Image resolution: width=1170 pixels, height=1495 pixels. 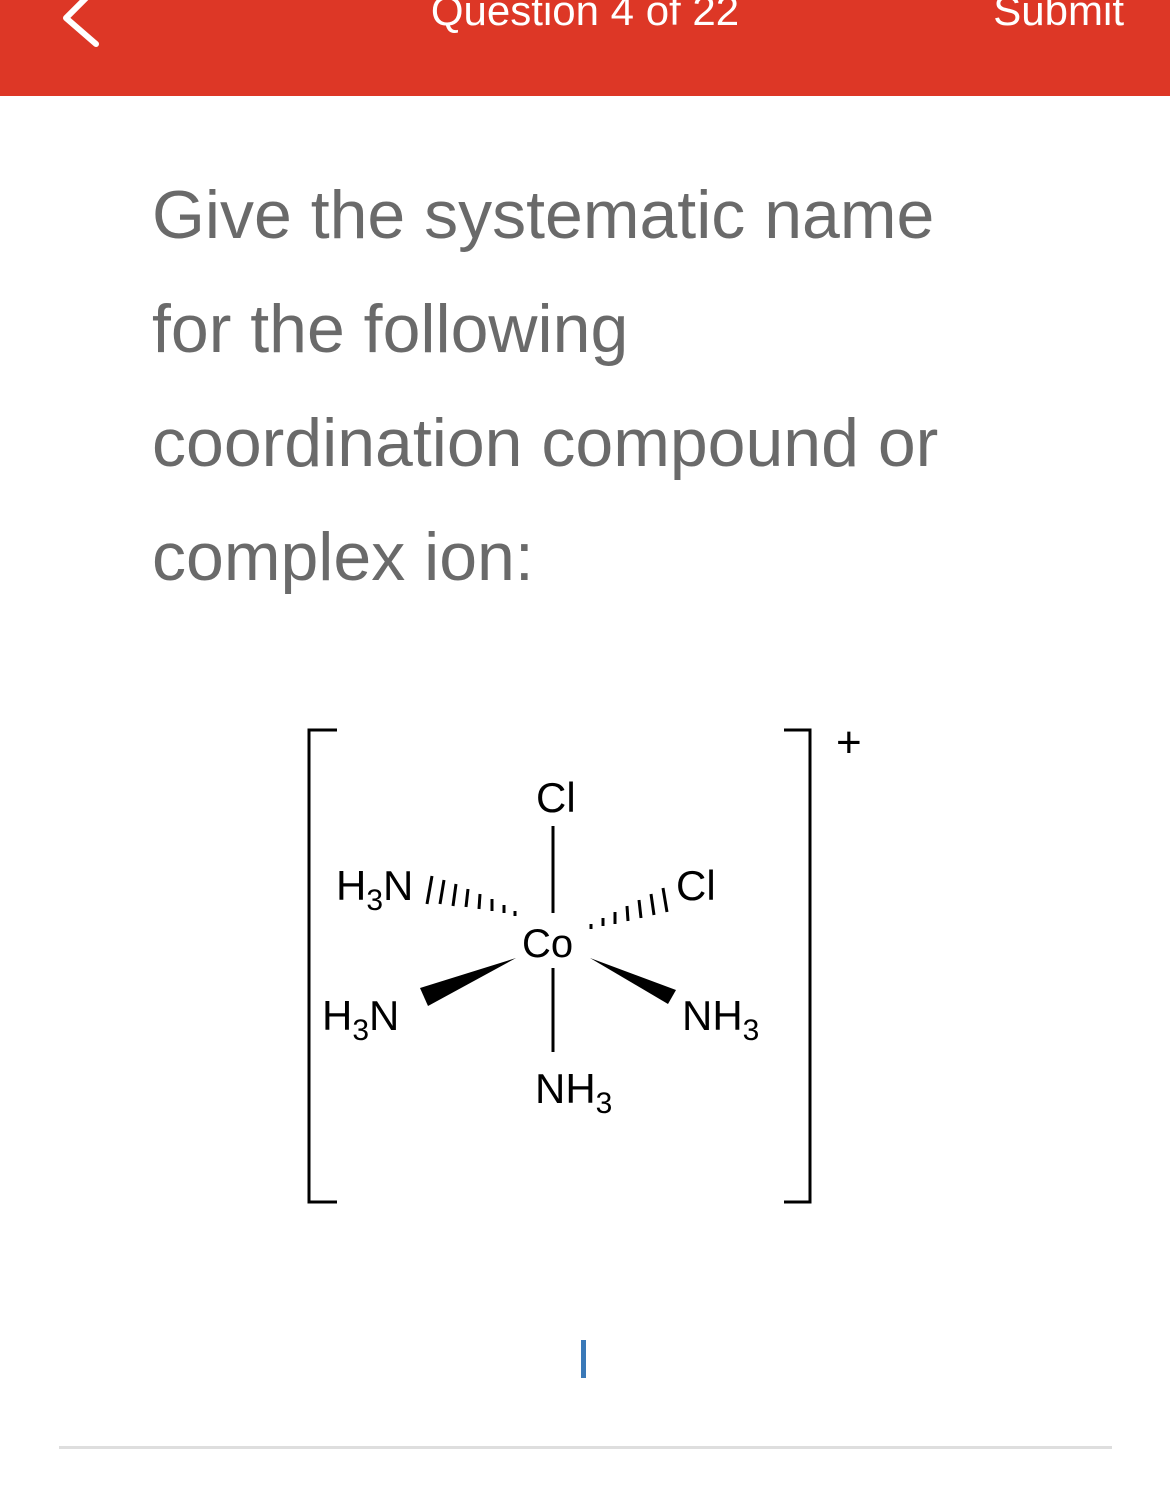 I want to click on ligand-bottom-label: NH3, so click(x=573, y=1092).